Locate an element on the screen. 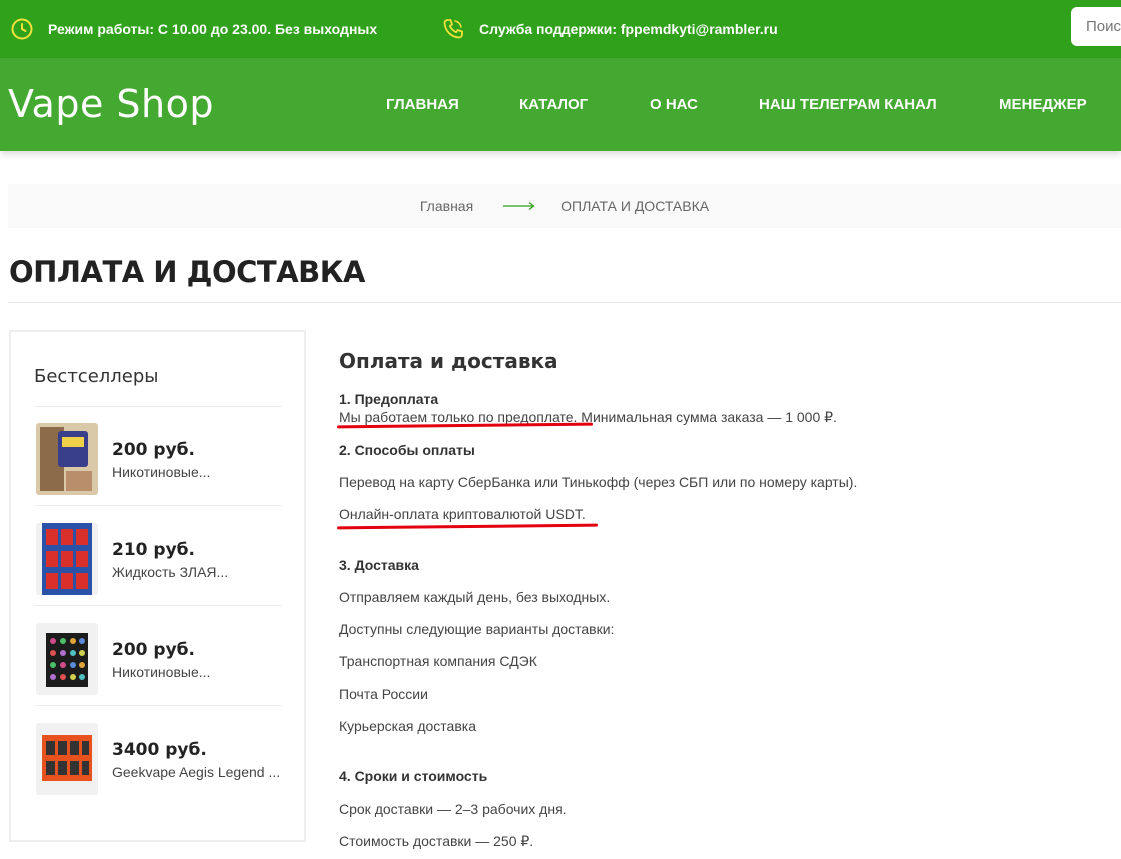 The width and height of the screenshot is (1121, 859). nav-home: ГЛАВНАЯ is located at coordinates (422, 104).